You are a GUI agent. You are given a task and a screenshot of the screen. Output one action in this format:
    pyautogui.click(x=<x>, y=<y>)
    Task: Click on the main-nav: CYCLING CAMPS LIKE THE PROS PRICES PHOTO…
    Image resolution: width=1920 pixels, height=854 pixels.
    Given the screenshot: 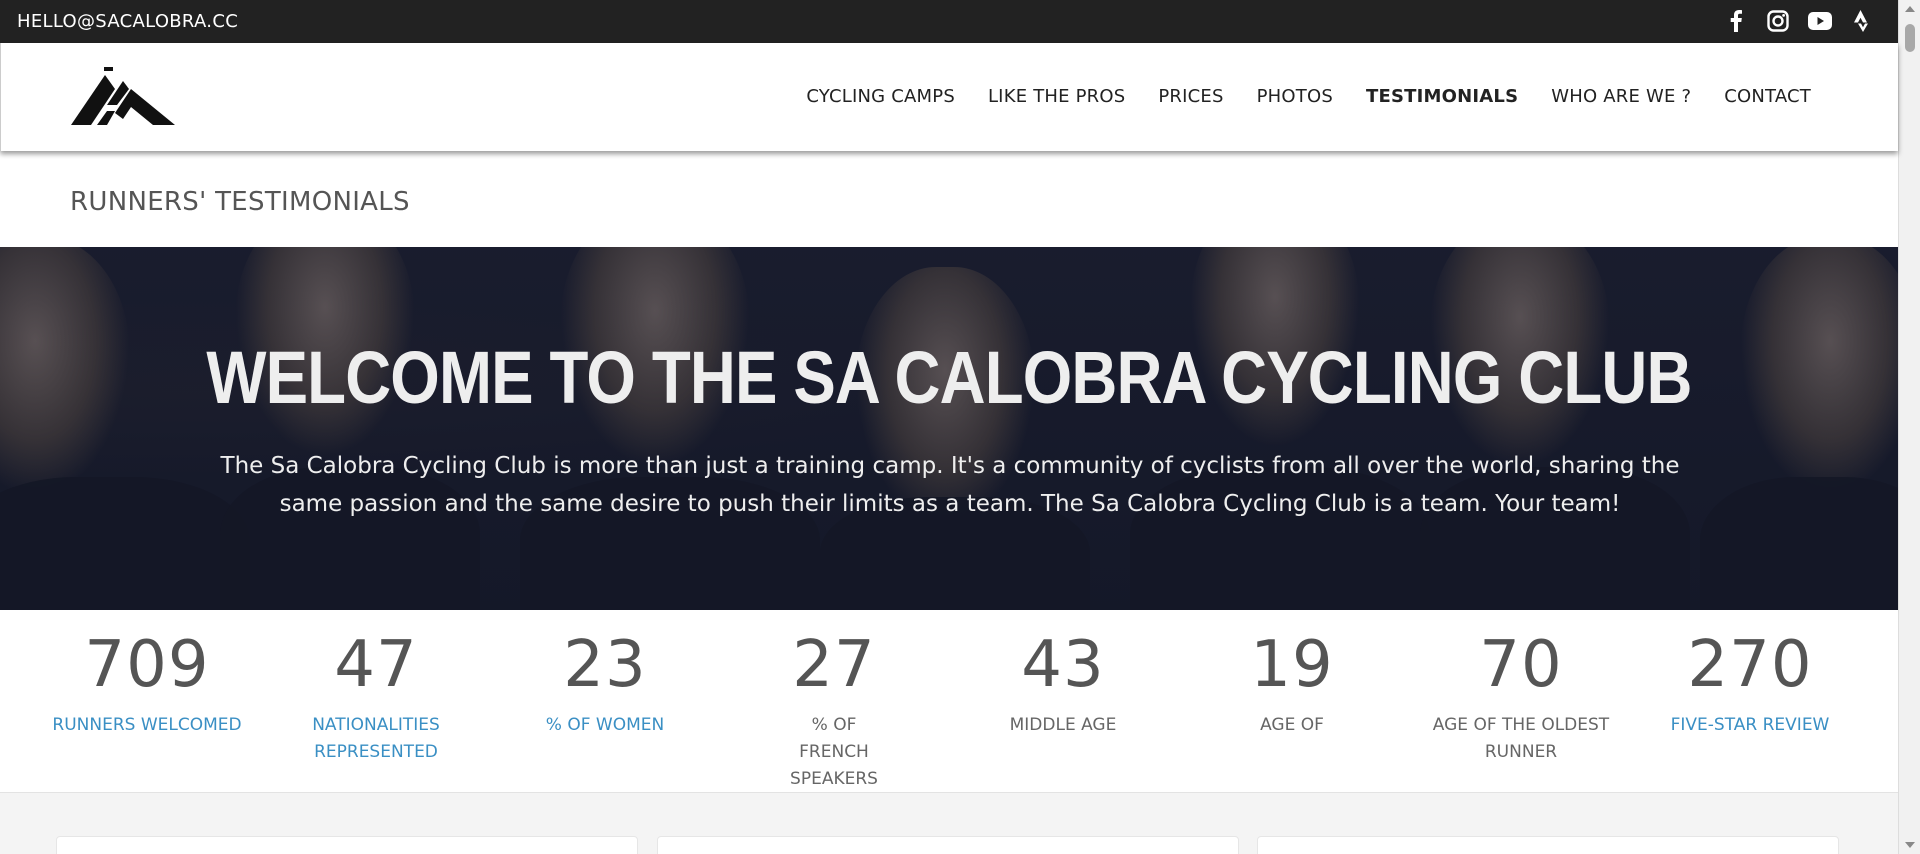 What is the action you would take?
    pyautogui.click(x=1308, y=96)
    